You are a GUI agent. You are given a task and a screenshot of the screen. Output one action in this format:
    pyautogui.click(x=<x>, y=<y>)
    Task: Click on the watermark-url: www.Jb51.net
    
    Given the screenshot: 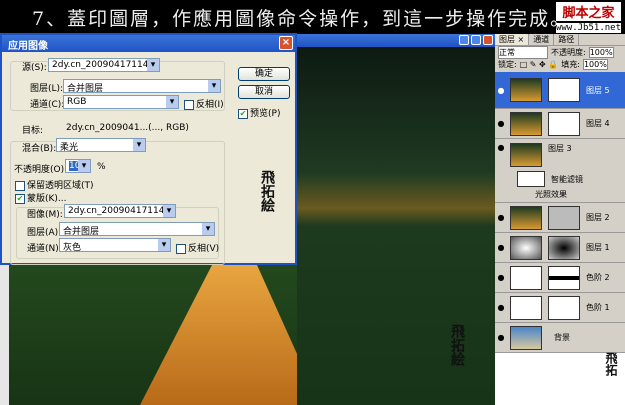 What is the action you would take?
    pyautogui.click(x=588, y=28)
    